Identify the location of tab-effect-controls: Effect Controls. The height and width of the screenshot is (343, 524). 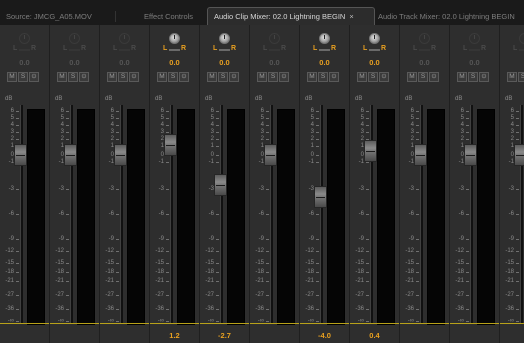
(174, 16).